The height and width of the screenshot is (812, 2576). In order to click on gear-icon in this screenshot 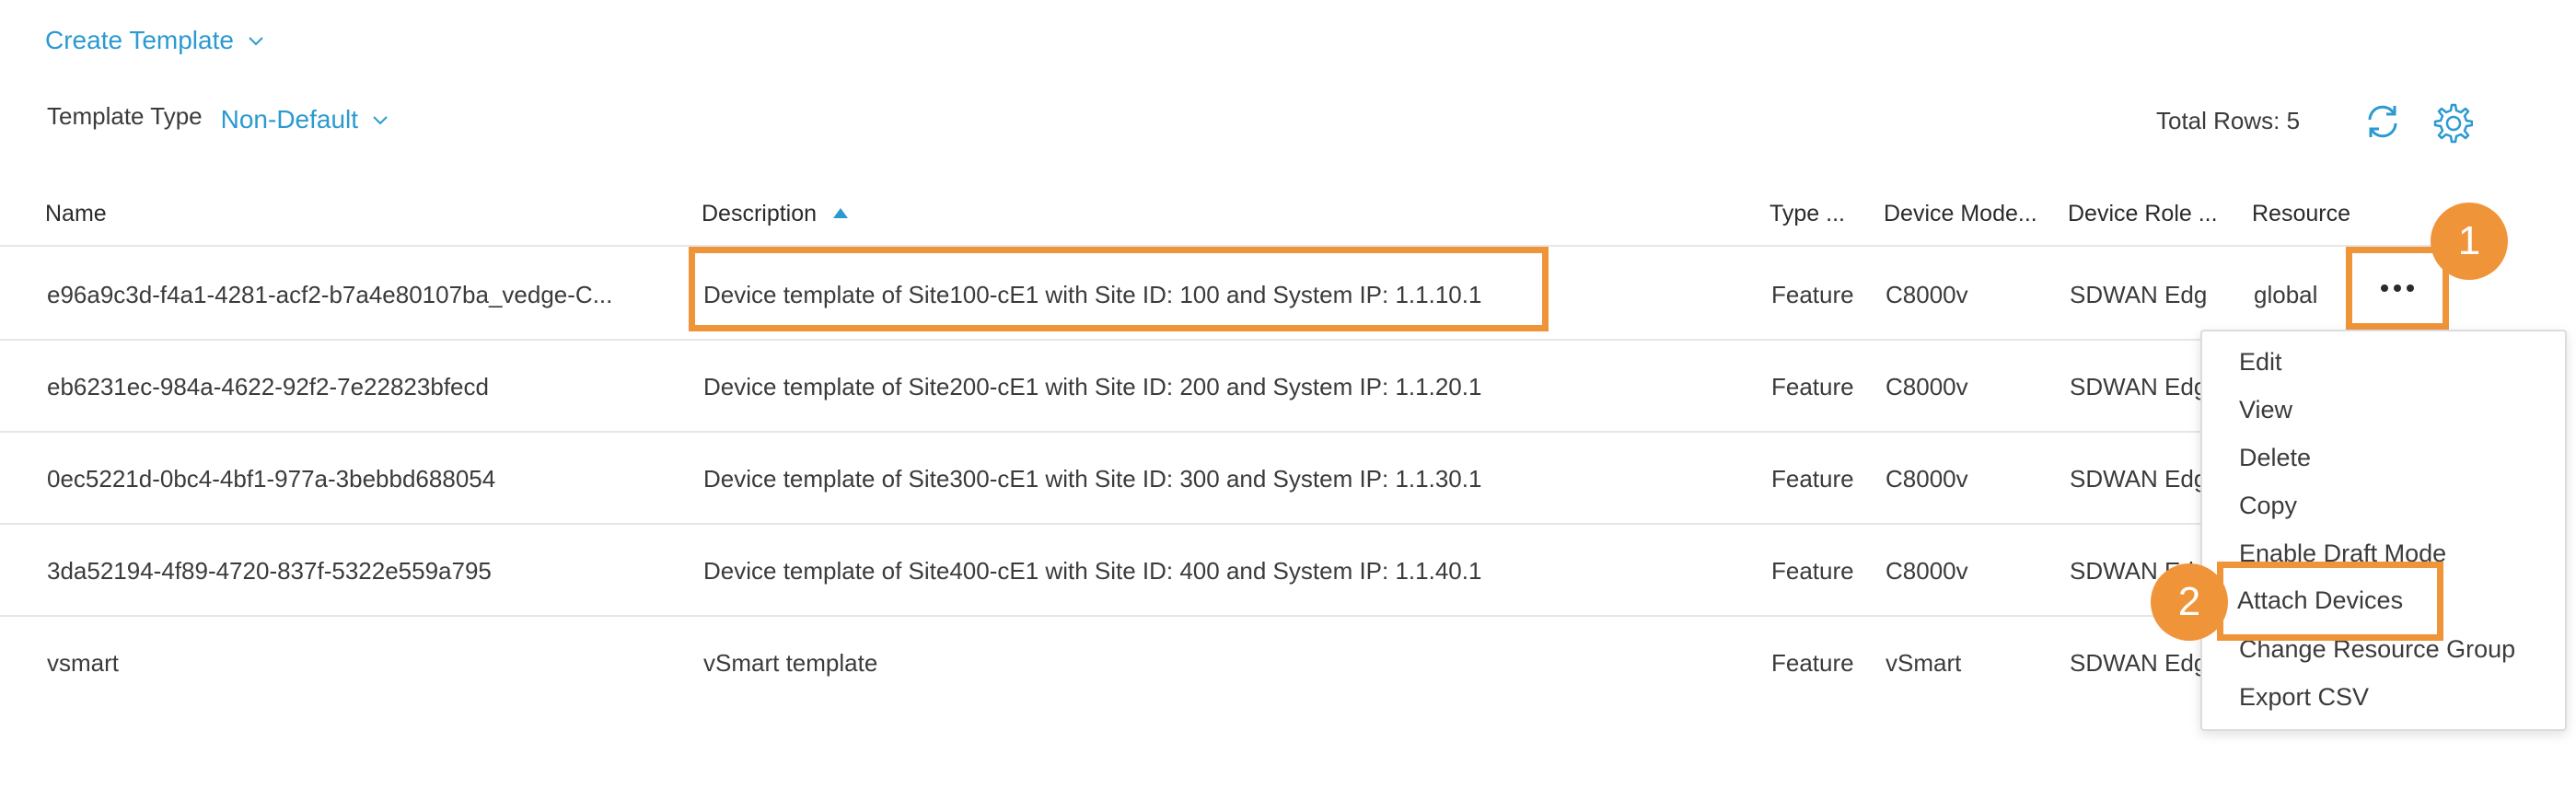, I will do `click(2452, 122)`.